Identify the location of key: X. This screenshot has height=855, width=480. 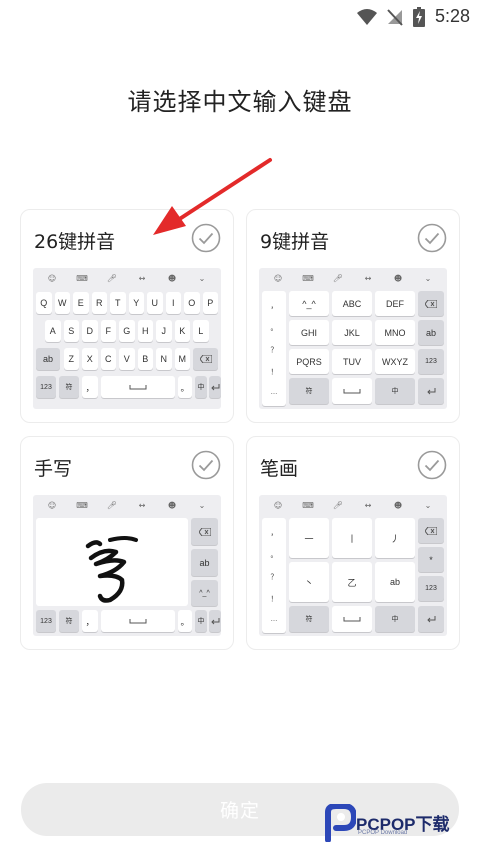
(90, 359).